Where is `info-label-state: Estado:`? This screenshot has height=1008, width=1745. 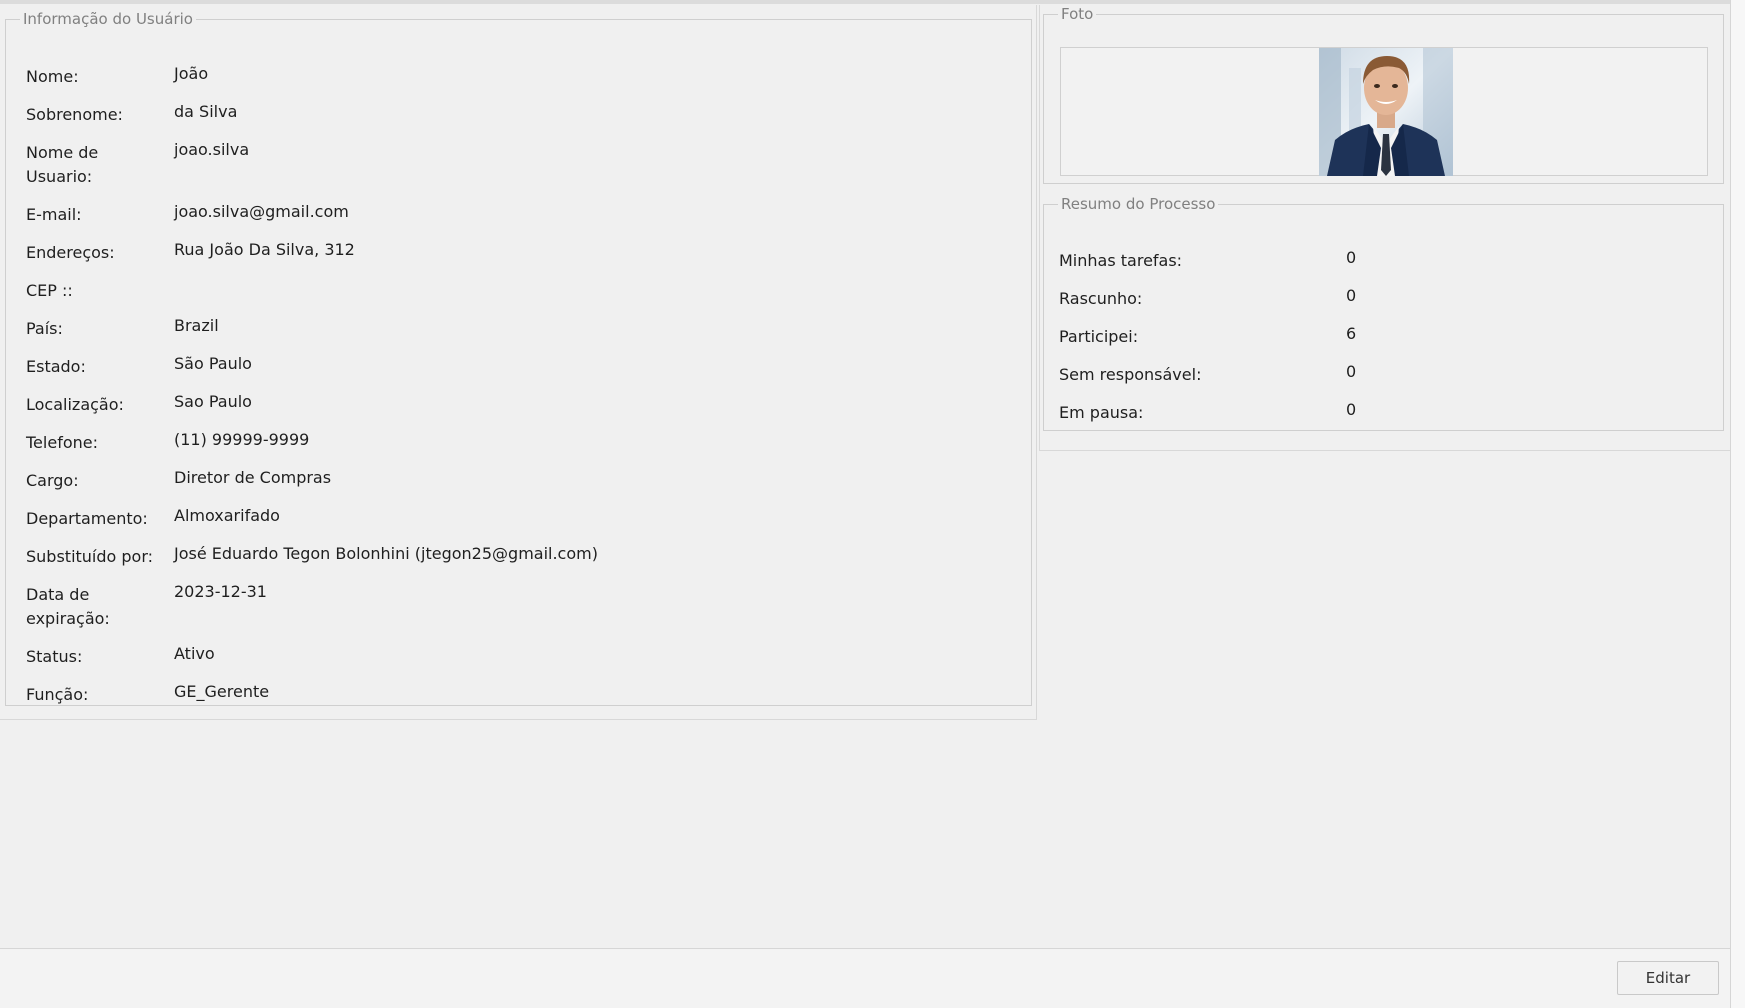 info-label-state: Estado: is located at coordinates (56, 366).